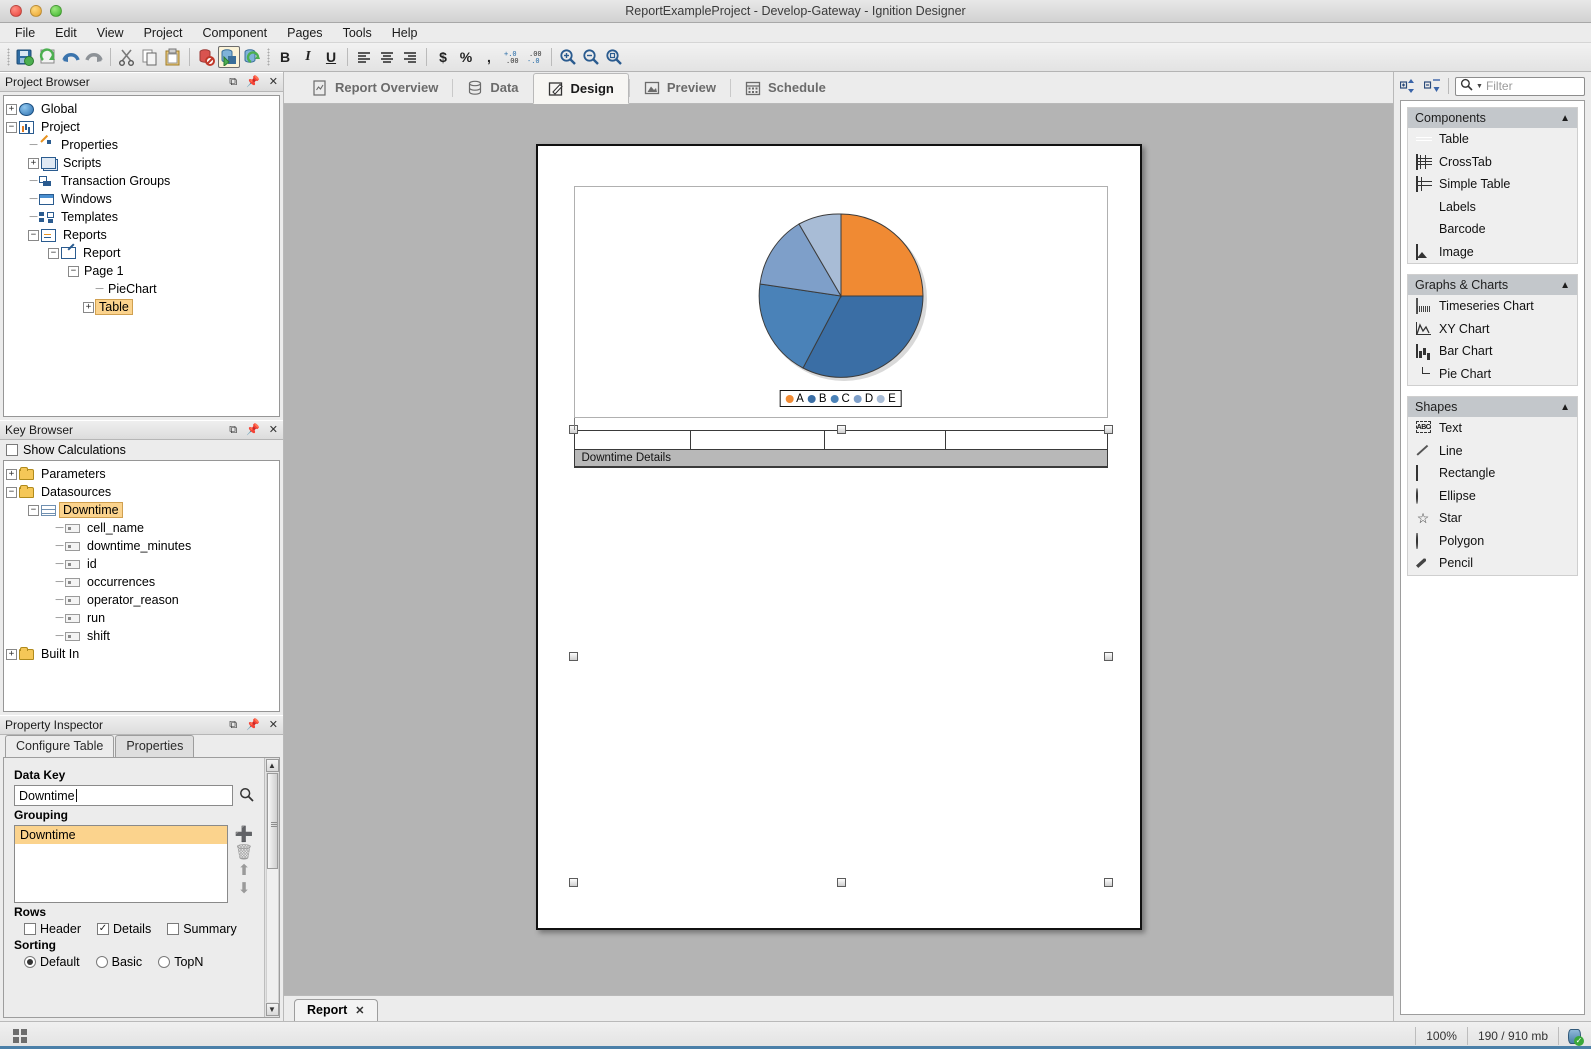 Image resolution: width=1591 pixels, height=1049 pixels. I want to click on tree-node-occurrences: ─ occurrences, so click(141, 582).